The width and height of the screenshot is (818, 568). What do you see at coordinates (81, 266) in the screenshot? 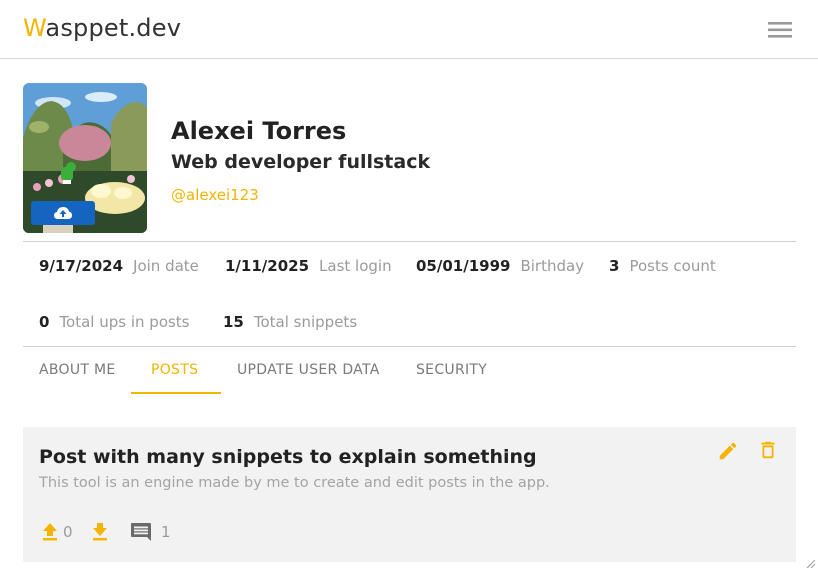
I see `stat-value: 9/17/2024` at bounding box center [81, 266].